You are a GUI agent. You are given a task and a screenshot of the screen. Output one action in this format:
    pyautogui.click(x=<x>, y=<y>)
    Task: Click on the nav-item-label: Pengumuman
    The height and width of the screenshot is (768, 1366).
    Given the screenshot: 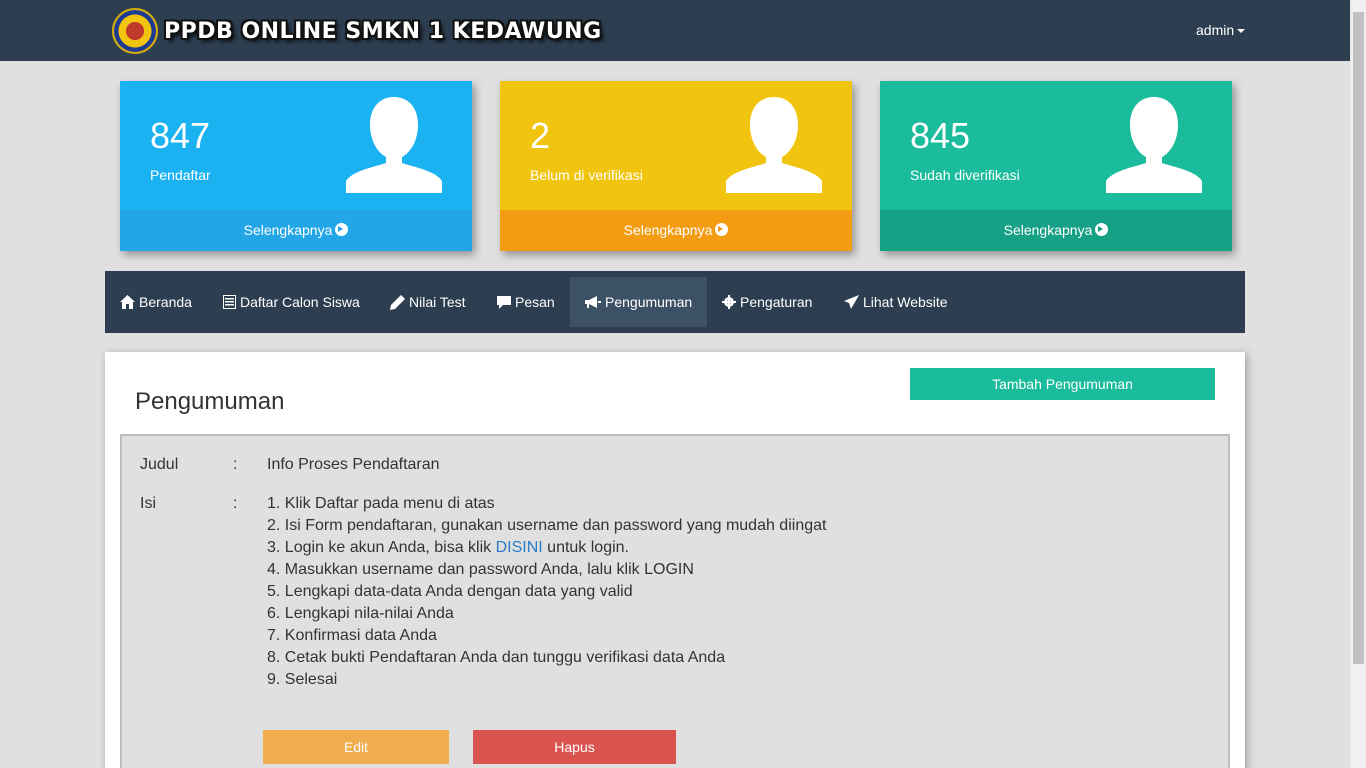 What is the action you would take?
    pyautogui.click(x=649, y=302)
    